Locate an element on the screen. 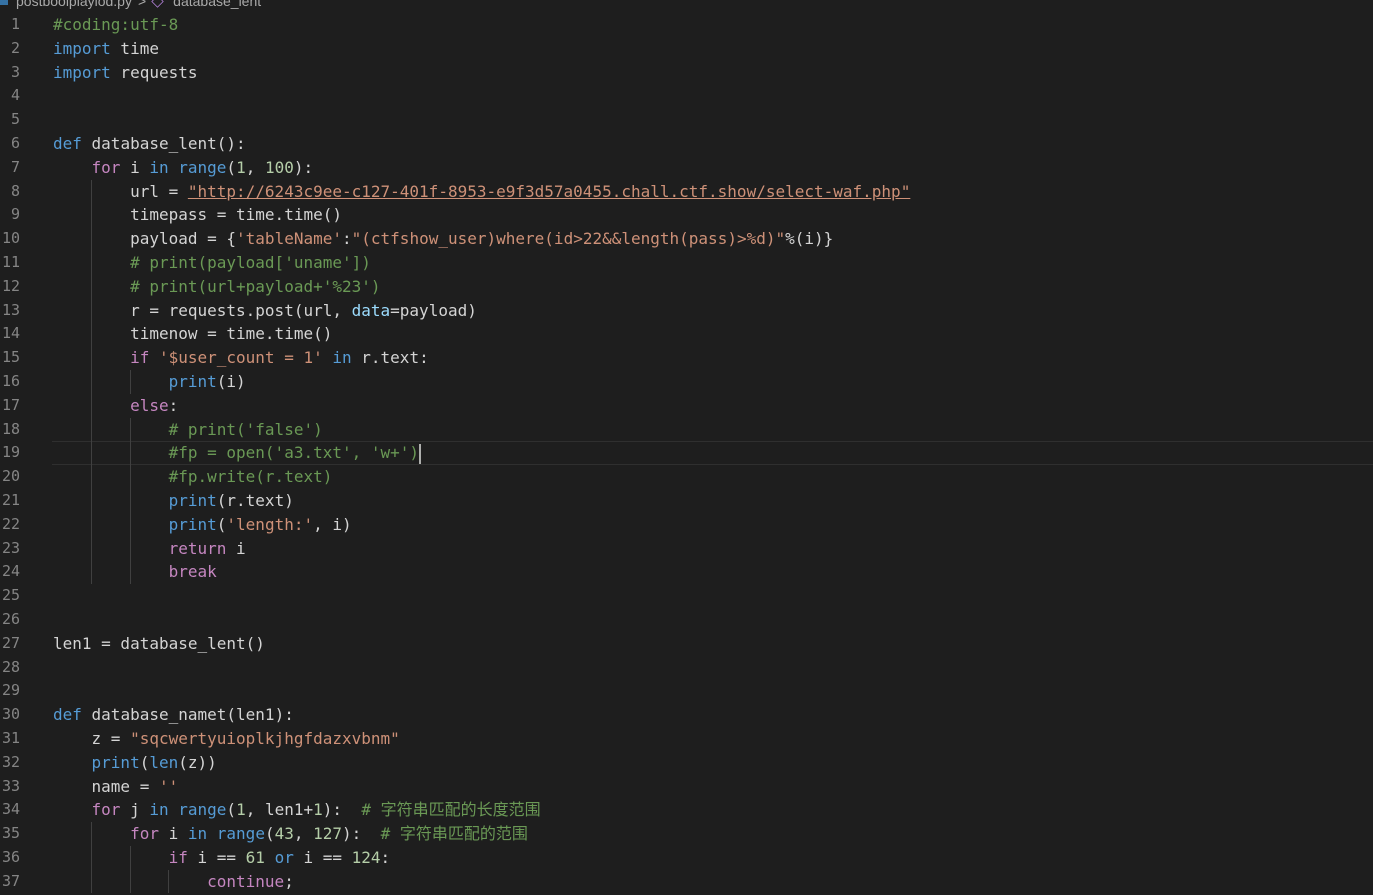 This screenshot has width=1373, height=895. line-number: 18 is located at coordinates (10, 428).